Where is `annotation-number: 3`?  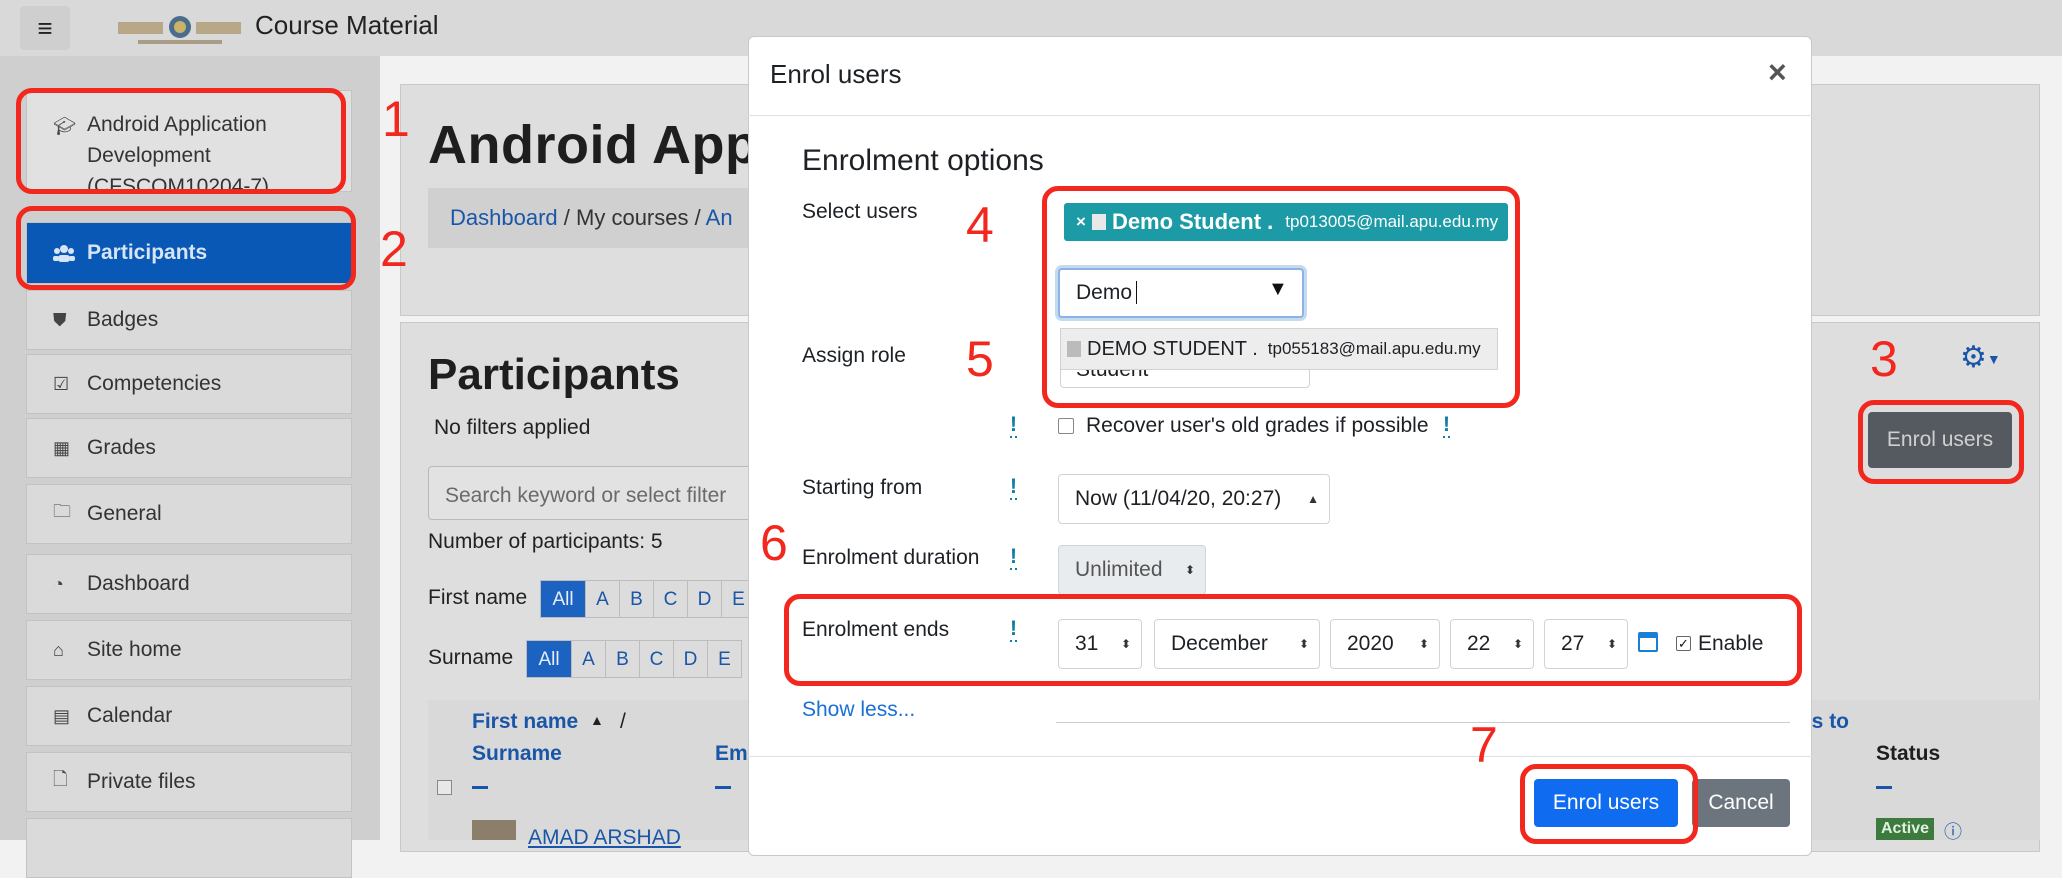 annotation-number: 3 is located at coordinates (1884, 359).